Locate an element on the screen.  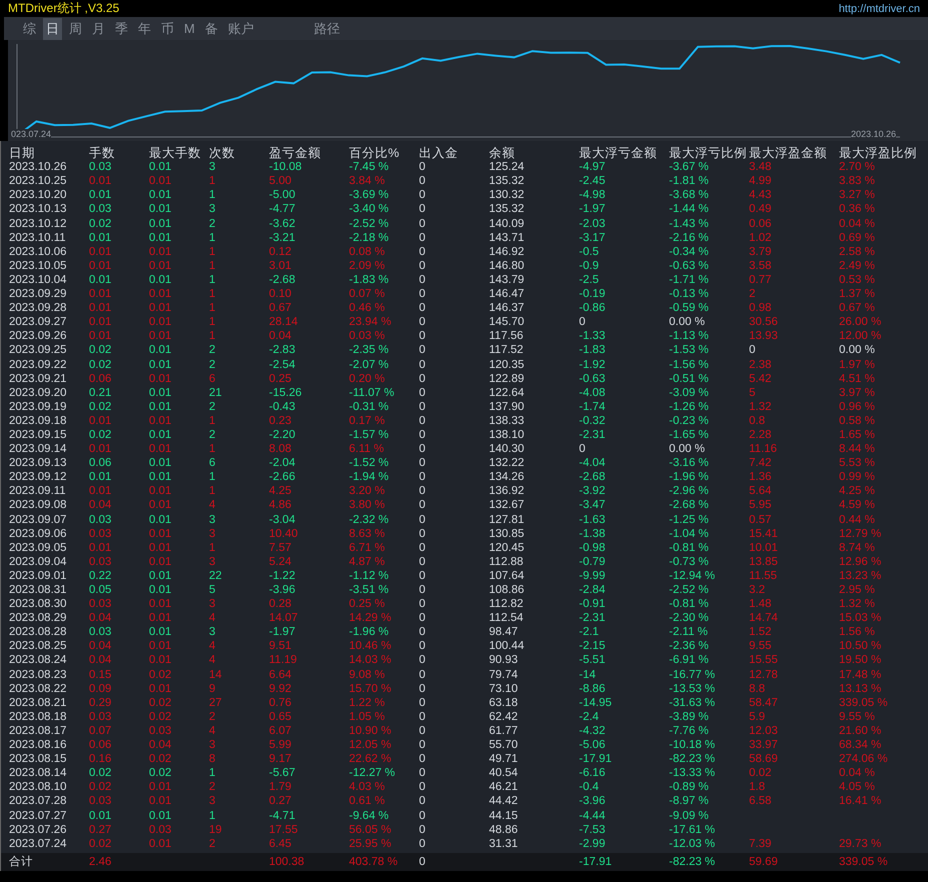
table-cell-text: 0.03 is located at coordinates (100, 167).